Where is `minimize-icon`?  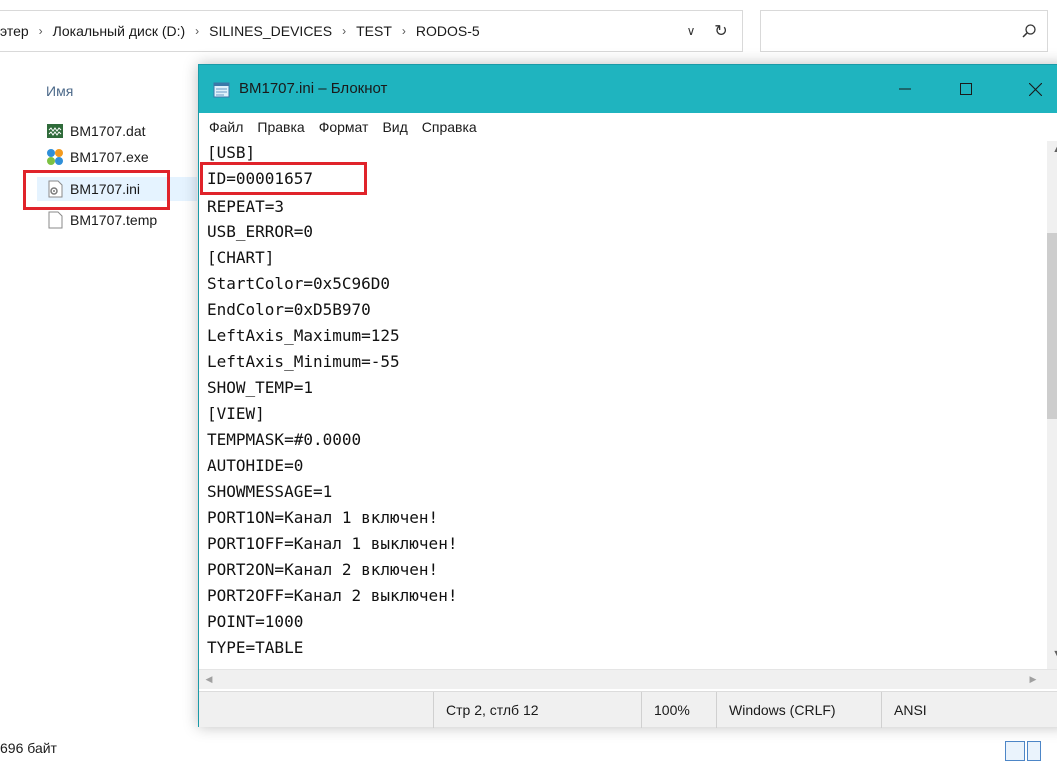 minimize-icon is located at coordinates (905, 89).